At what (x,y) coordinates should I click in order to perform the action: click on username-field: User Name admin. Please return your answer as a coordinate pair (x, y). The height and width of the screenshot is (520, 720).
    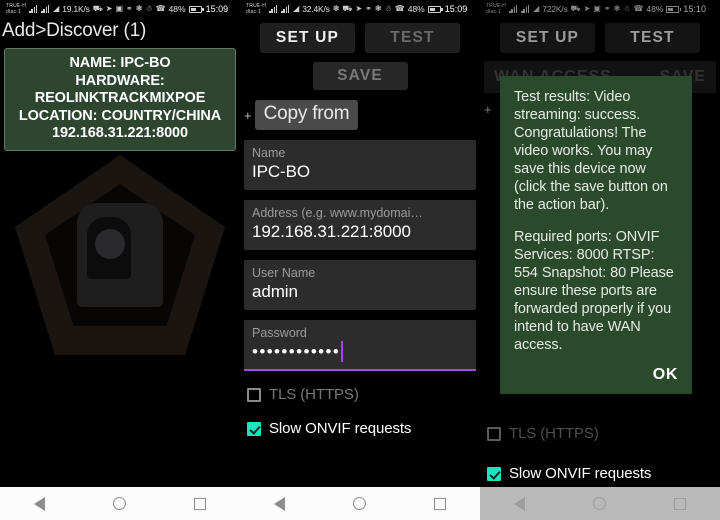
    Looking at the image, I should click on (360, 285).